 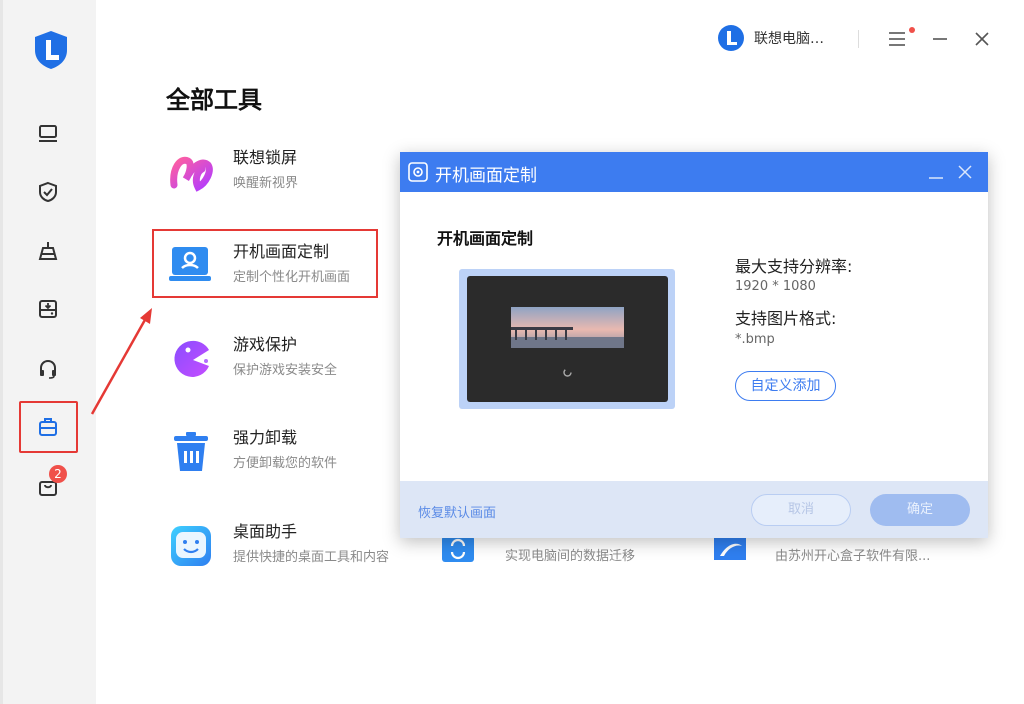 What do you see at coordinates (58, 474) in the screenshot?
I see `notification-badge: 2` at bounding box center [58, 474].